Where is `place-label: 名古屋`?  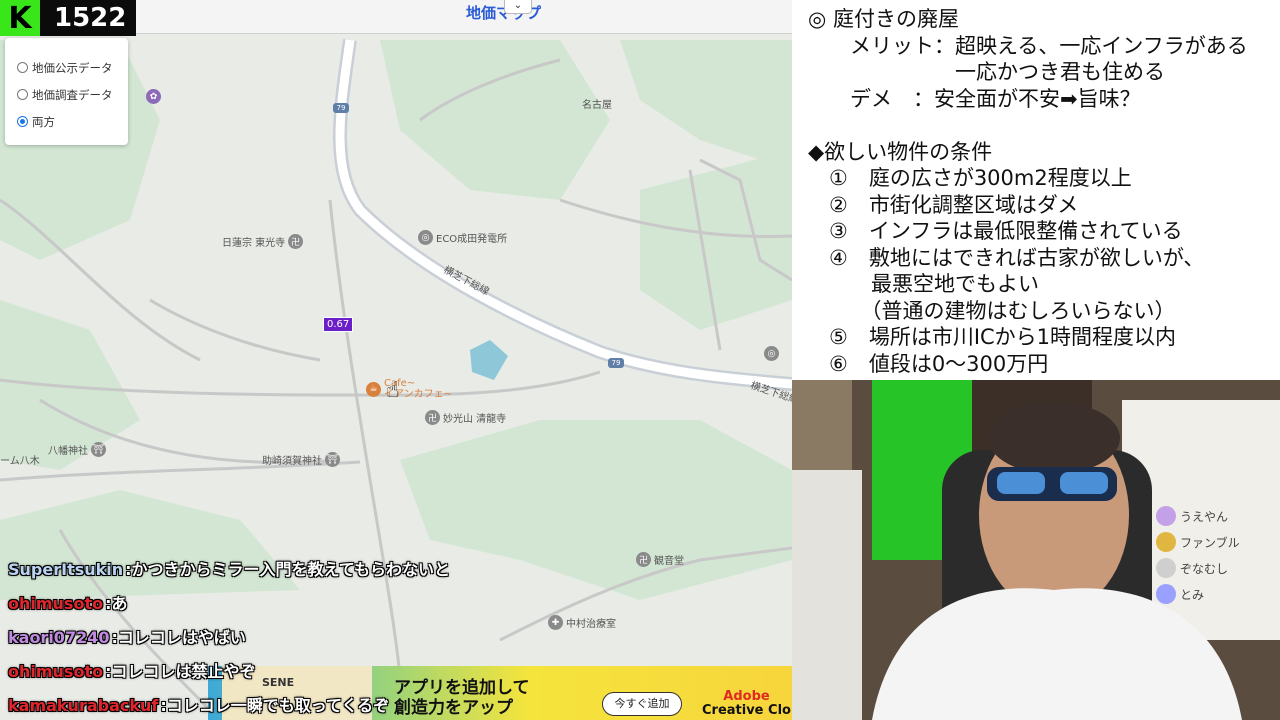
place-label: 名古屋 is located at coordinates (597, 105).